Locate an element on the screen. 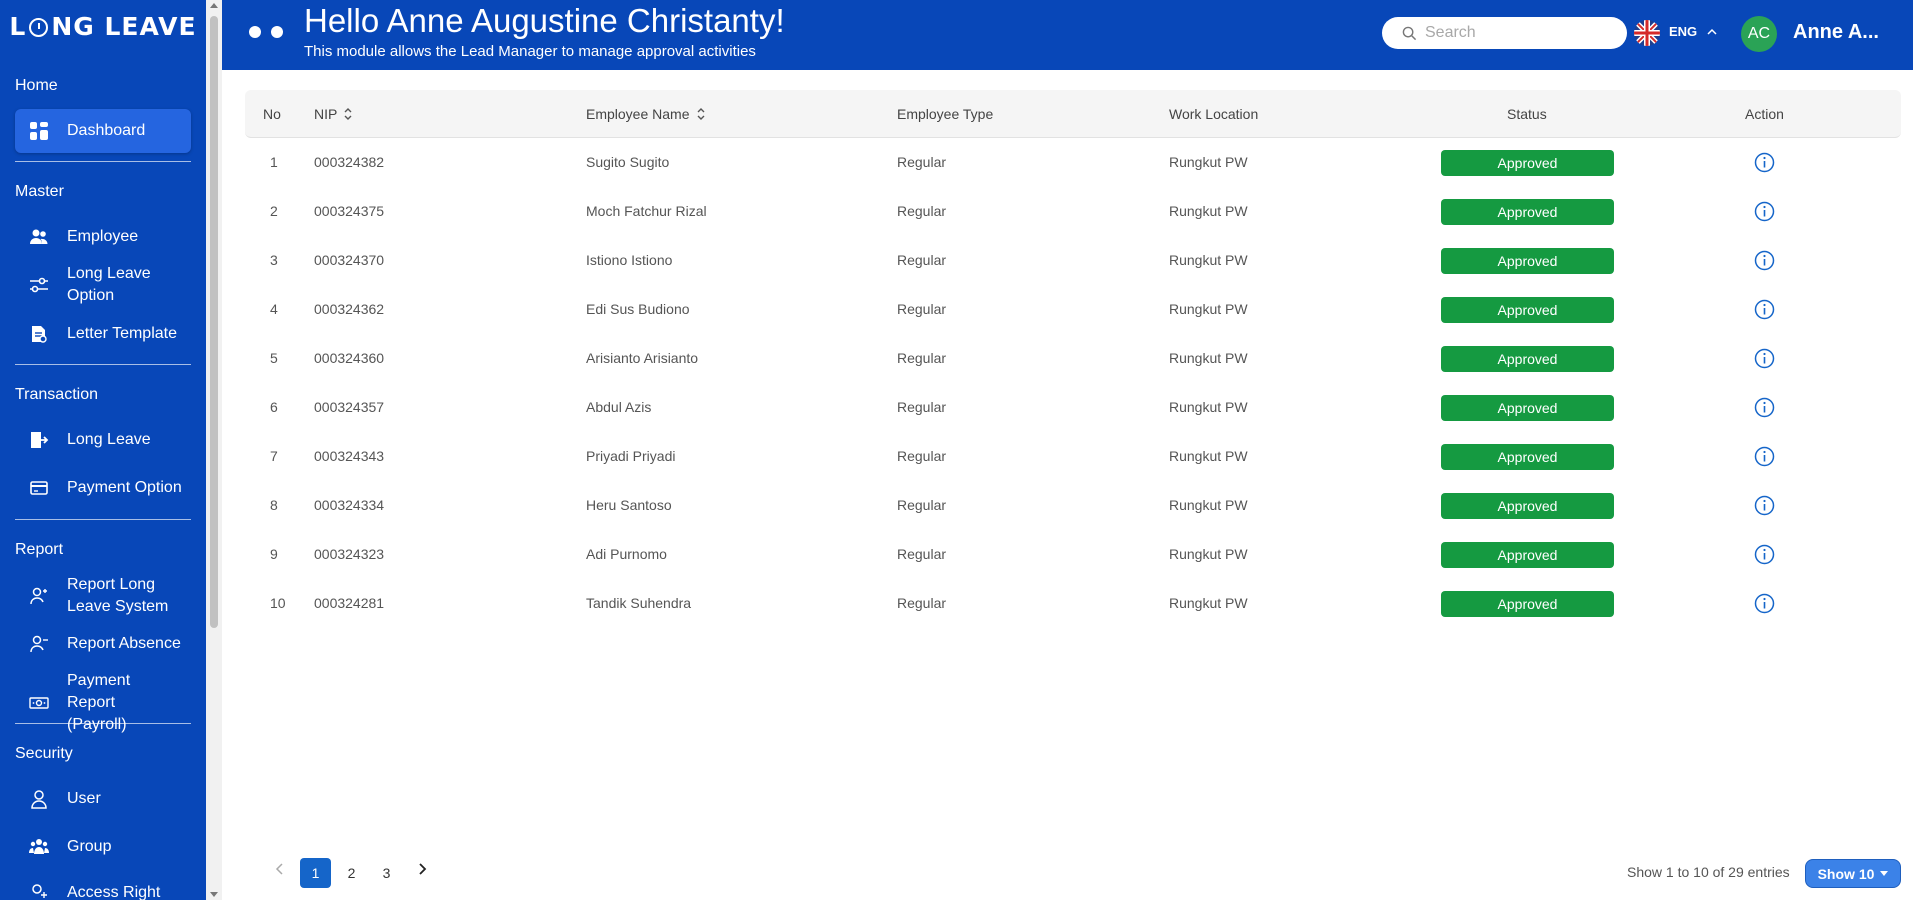 The image size is (1913, 904). app-logo: L NG LEAVE is located at coordinates (103, 26).